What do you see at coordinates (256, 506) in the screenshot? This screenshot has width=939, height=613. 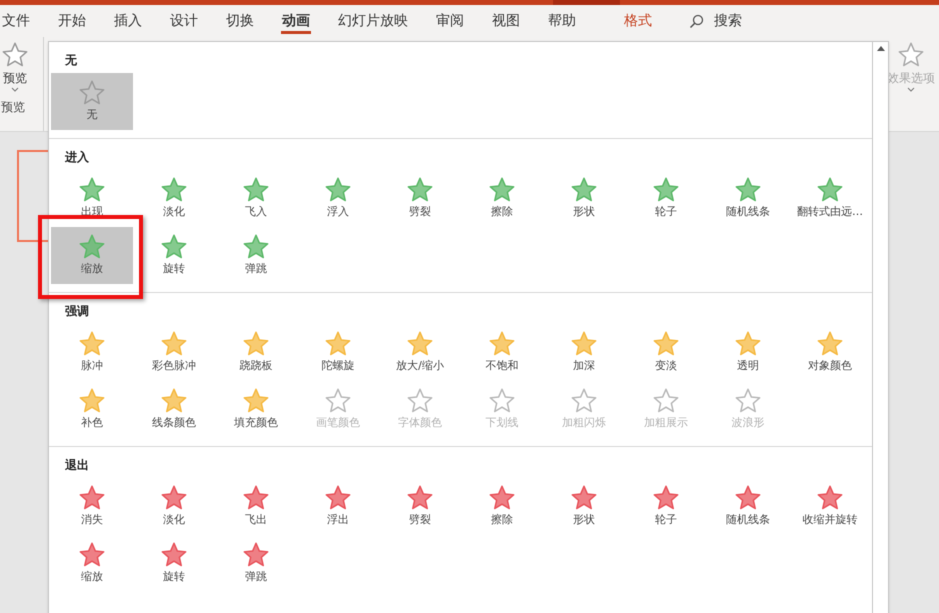 I see `animation-effect: 飞出` at bounding box center [256, 506].